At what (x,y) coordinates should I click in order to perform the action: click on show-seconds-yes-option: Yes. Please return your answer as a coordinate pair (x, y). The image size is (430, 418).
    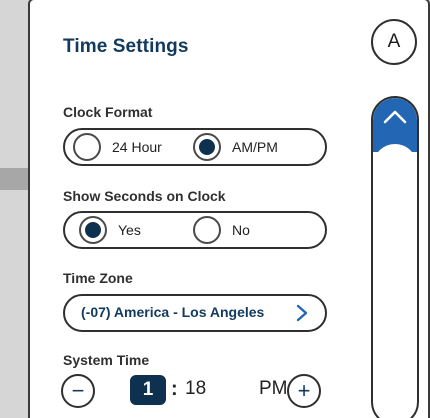
    Looking at the image, I should click on (110, 230).